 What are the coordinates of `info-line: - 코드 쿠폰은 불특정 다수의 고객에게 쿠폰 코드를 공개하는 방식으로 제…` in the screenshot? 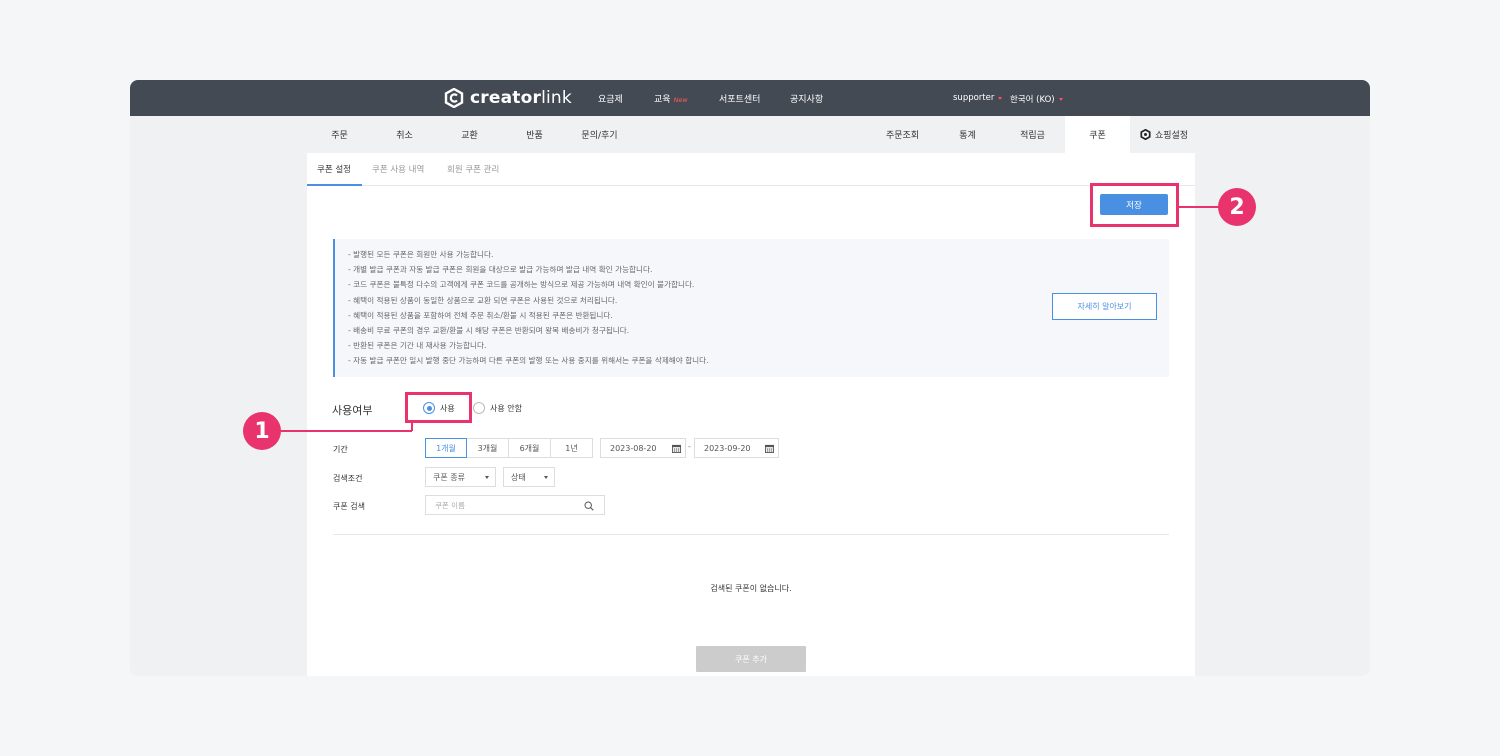 It's located at (521, 285).